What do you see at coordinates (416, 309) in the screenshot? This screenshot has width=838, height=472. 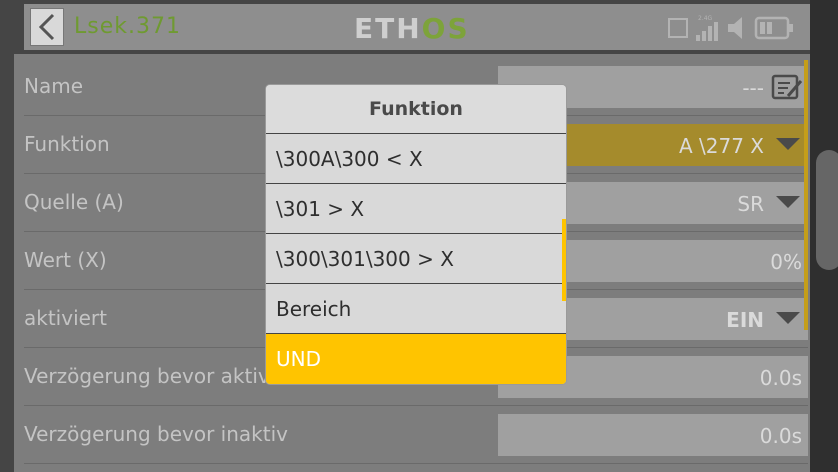 I see `popup-option: Bereich` at bounding box center [416, 309].